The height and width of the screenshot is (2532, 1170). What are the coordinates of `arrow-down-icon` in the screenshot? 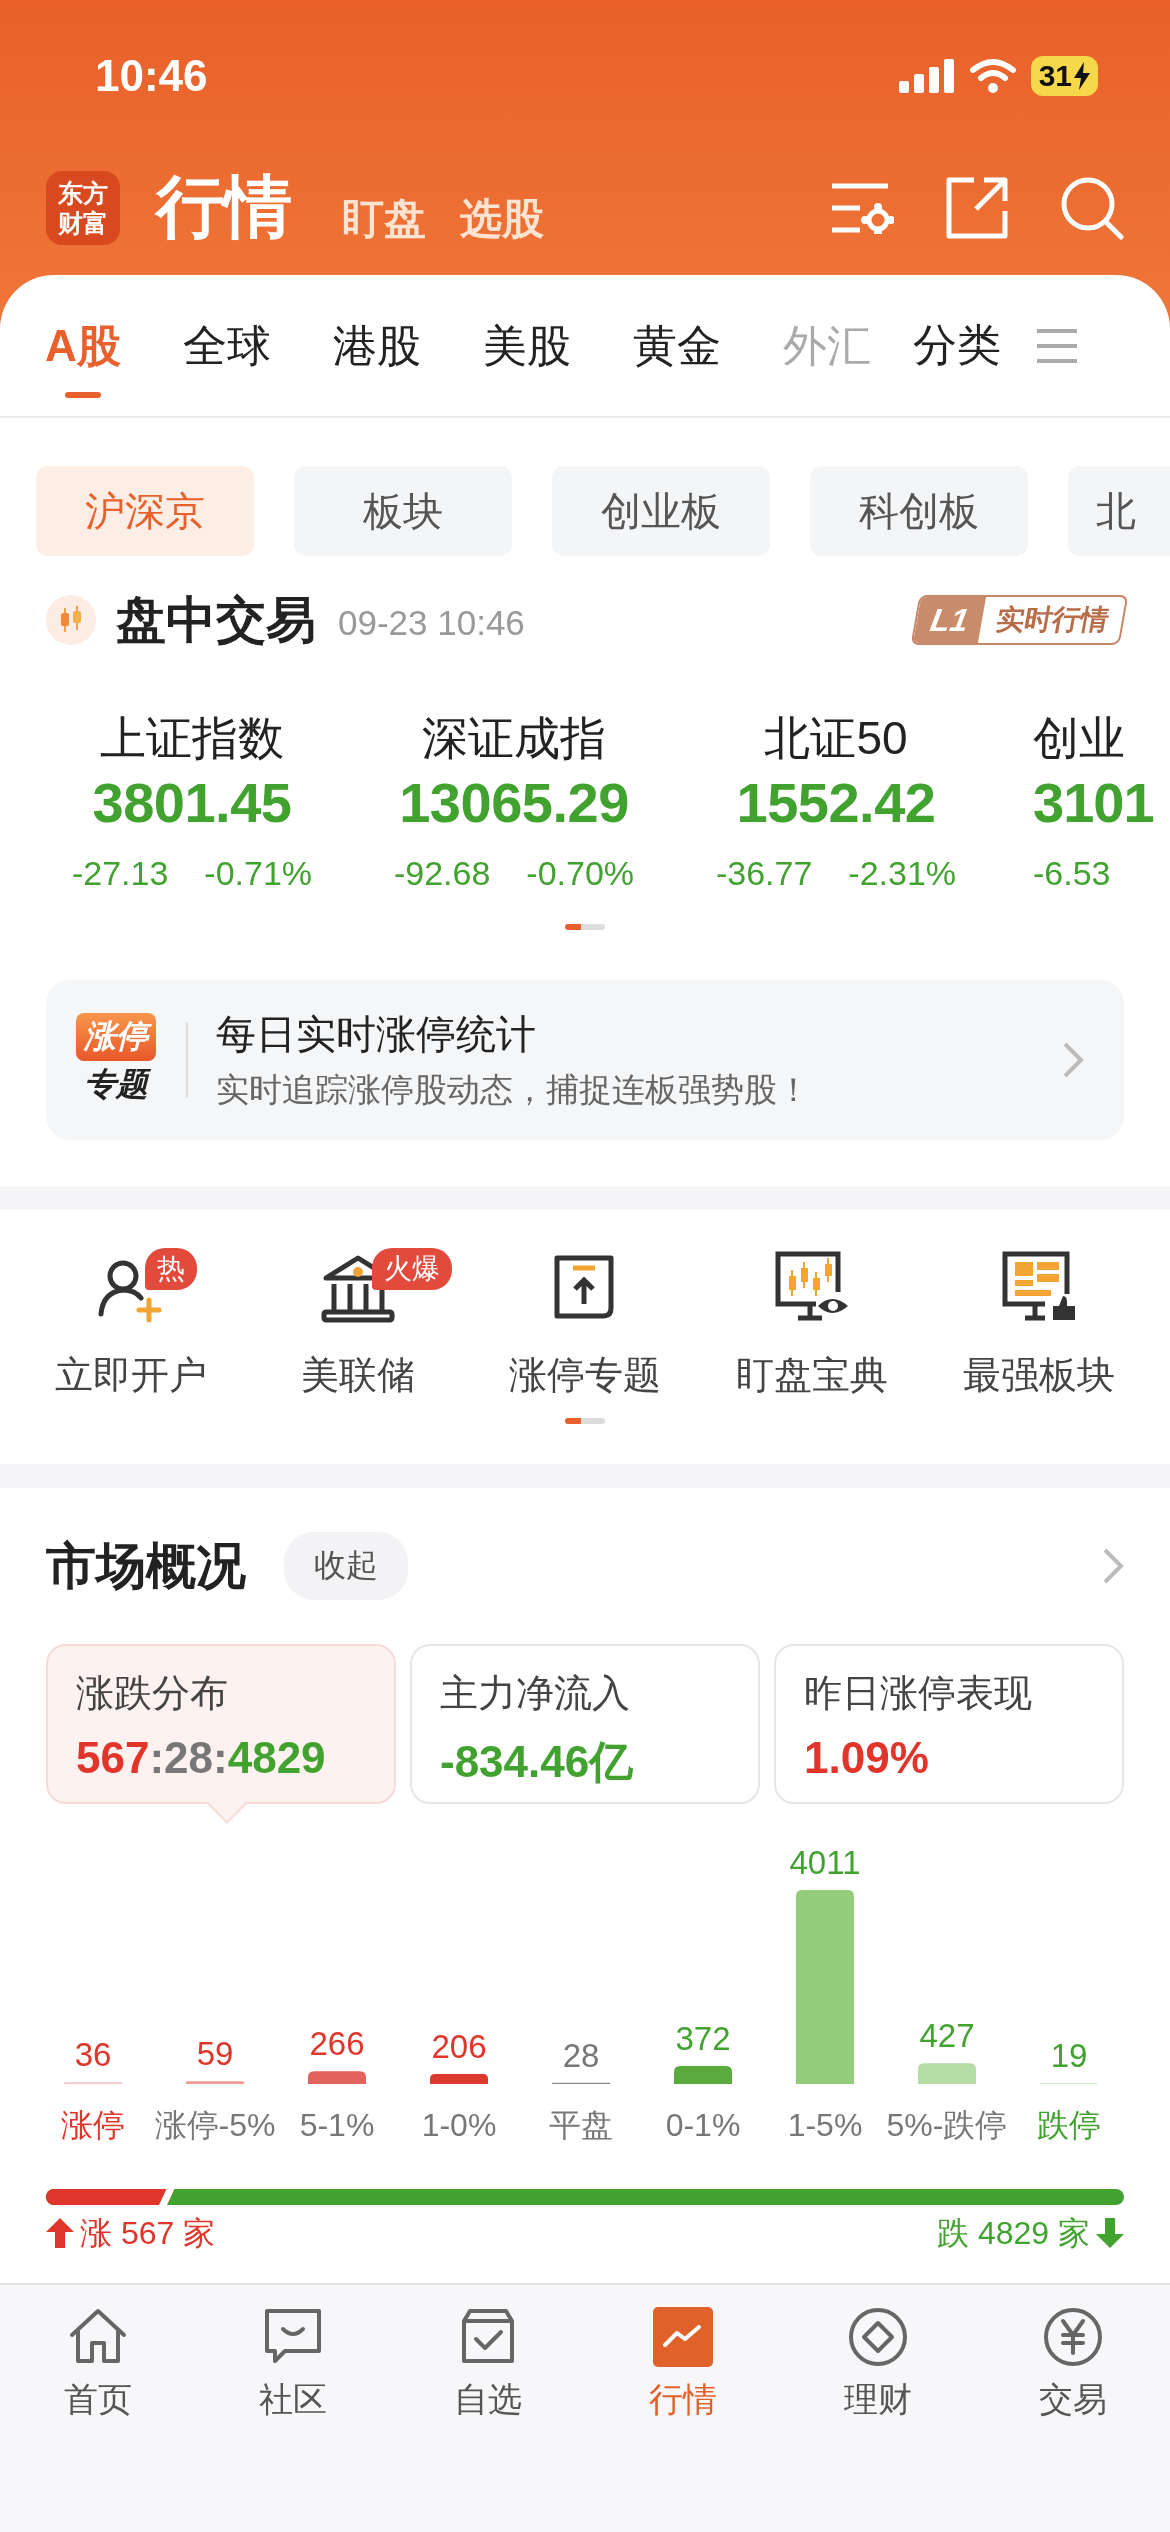 It's located at (1110, 2233).